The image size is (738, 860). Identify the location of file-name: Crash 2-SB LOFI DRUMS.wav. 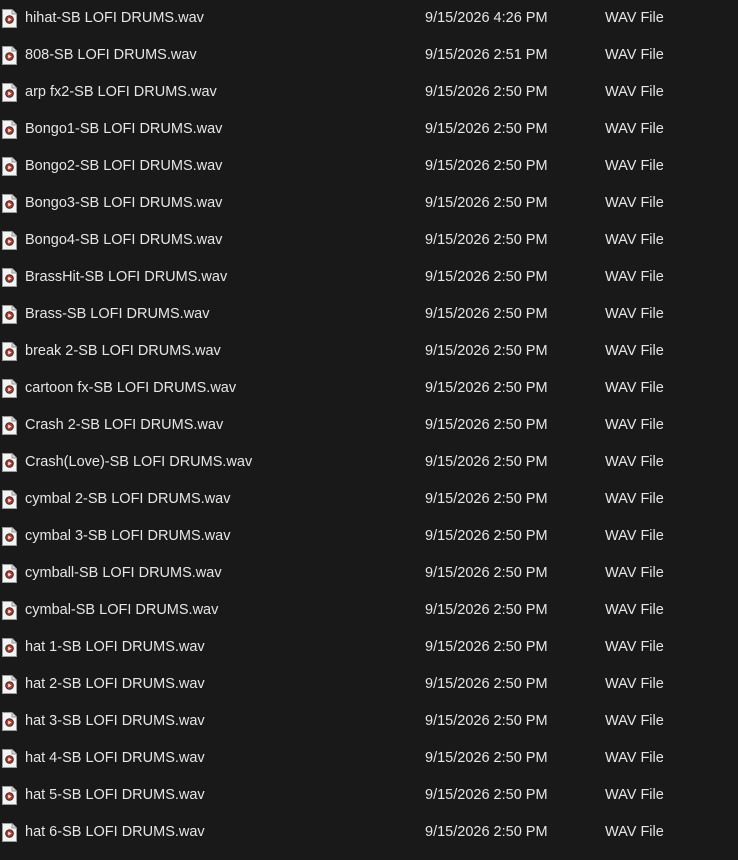
(124, 425).